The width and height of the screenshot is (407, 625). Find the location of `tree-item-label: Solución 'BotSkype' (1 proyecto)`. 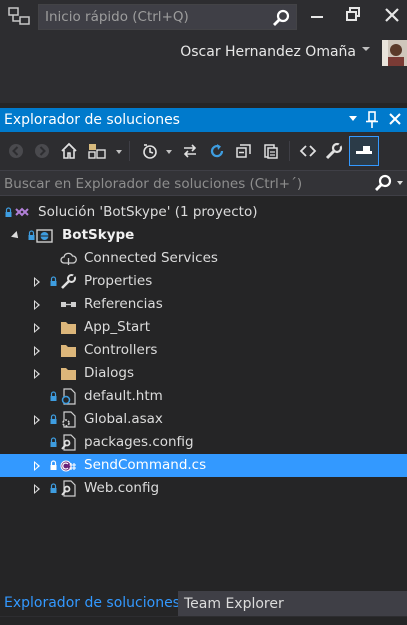

tree-item-label: Solución 'BotSkype' (1 proyecto) is located at coordinates (148, 212).